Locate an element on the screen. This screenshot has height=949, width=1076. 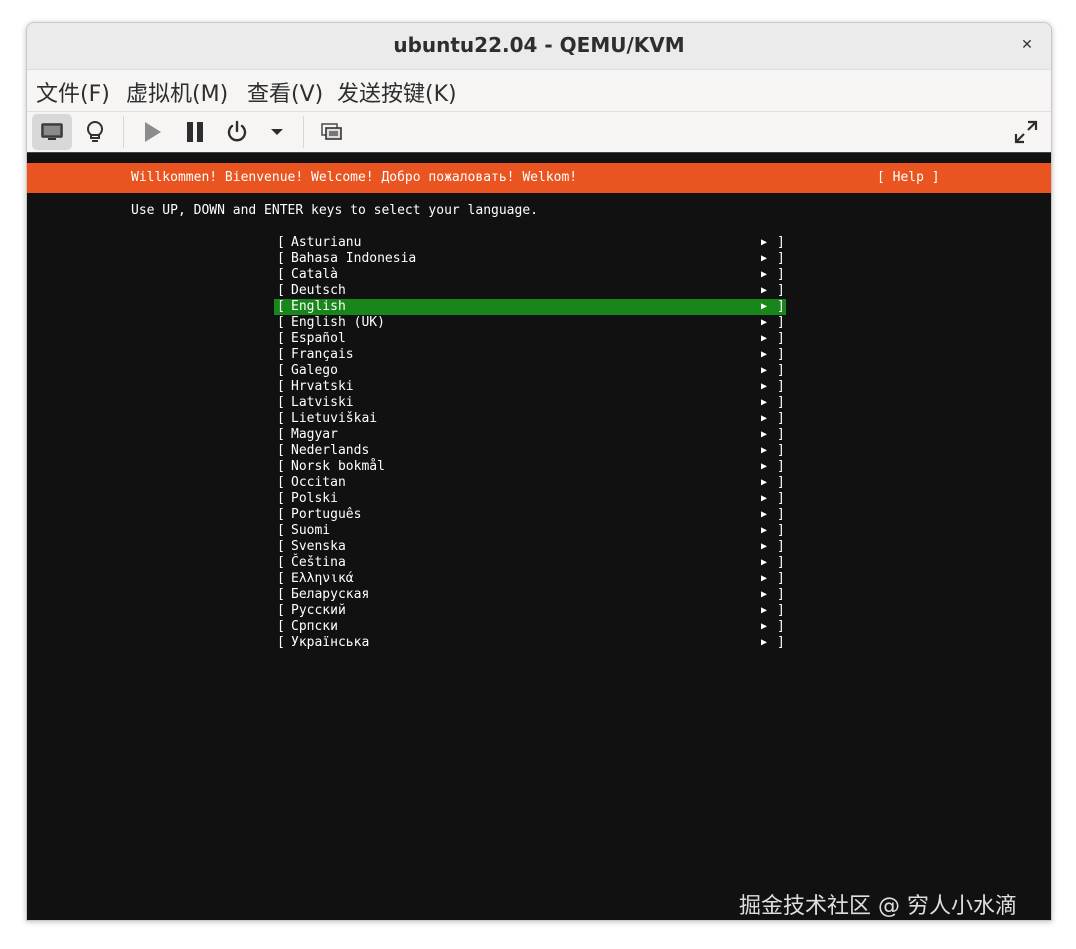
language-option: [Nederlands ▶] is located at coordinates (530, 451).